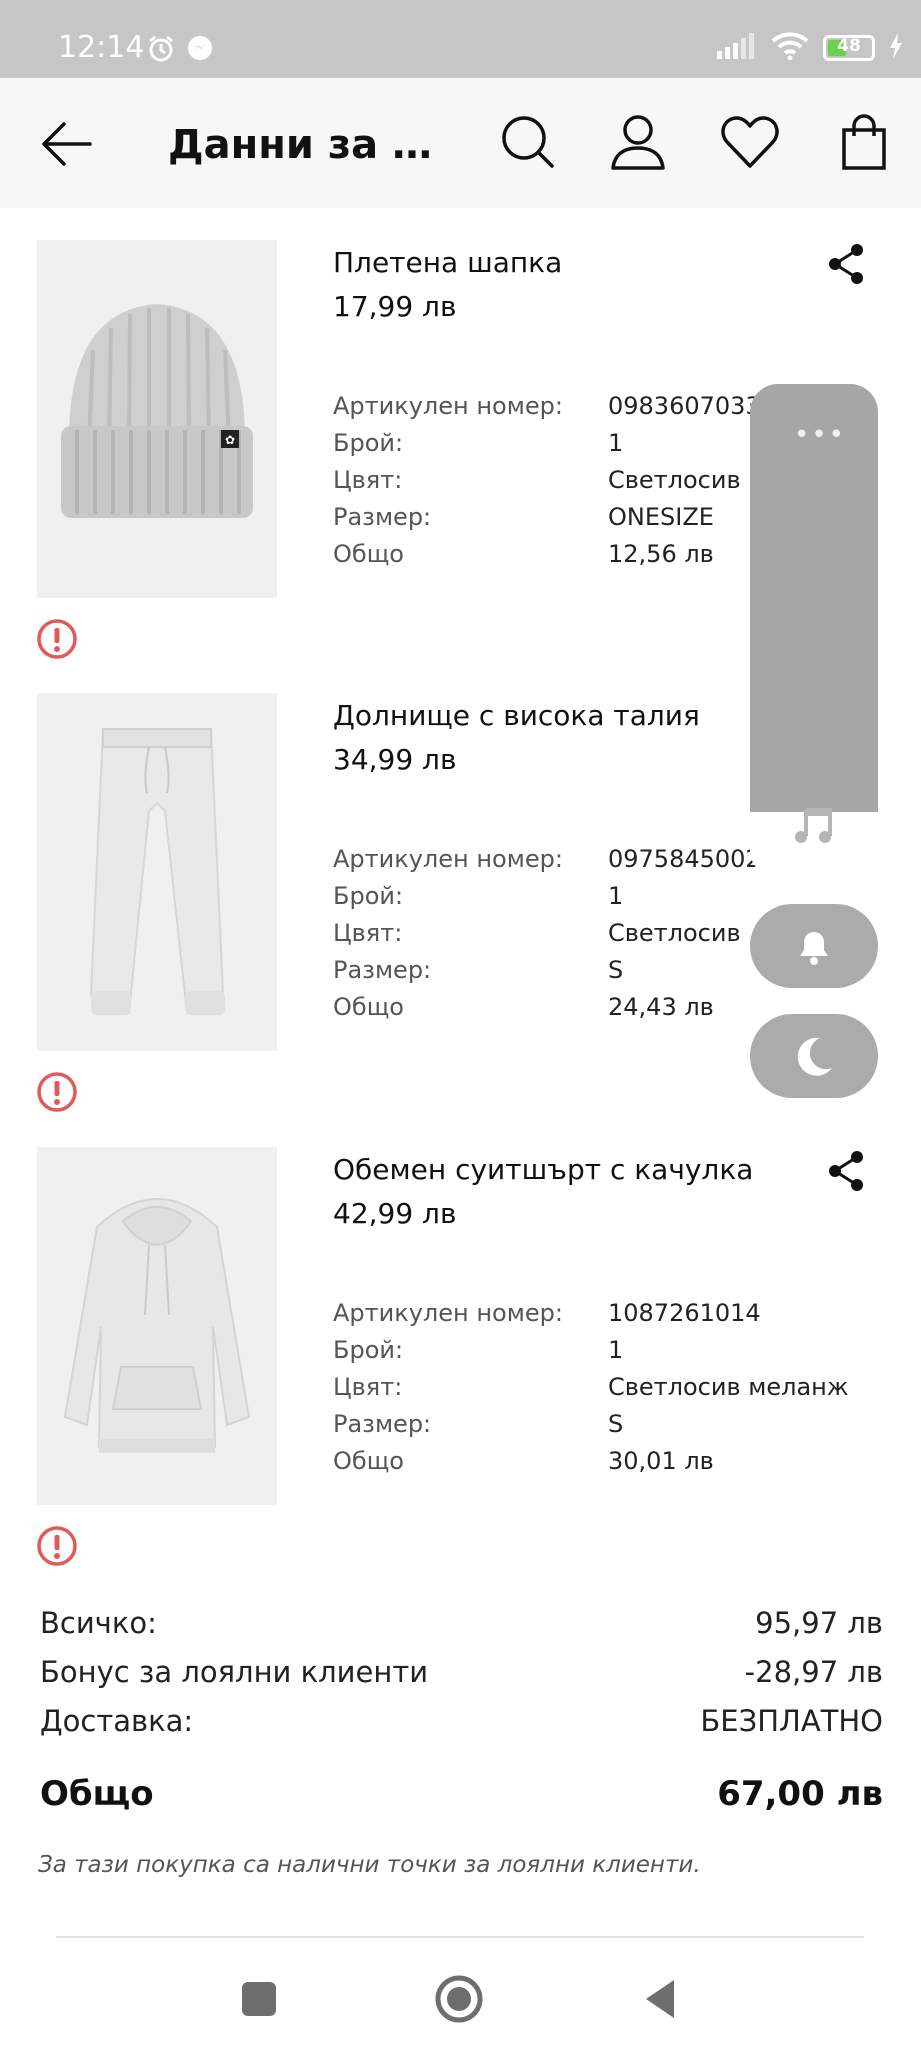 The image size is (921, 2048). What do you see at coordinates (661, 554) in the screenshot?
I see `item-total: 12,56 лв` at bounding box center [661, 554].